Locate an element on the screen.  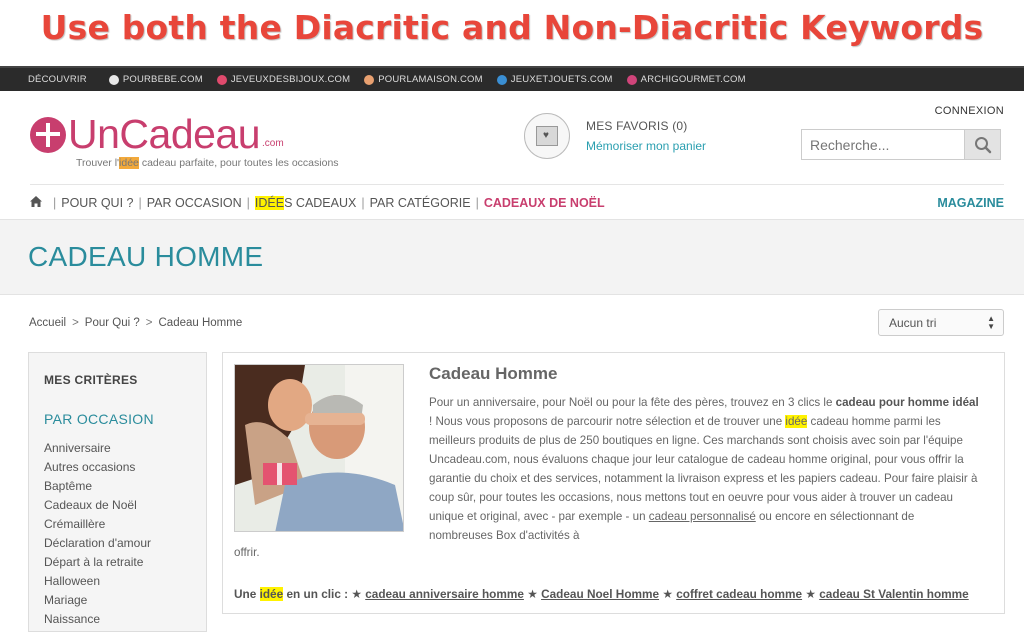
breadcrumb-pour-qui: Pour Qui ? is located at coordinates (112, 323).